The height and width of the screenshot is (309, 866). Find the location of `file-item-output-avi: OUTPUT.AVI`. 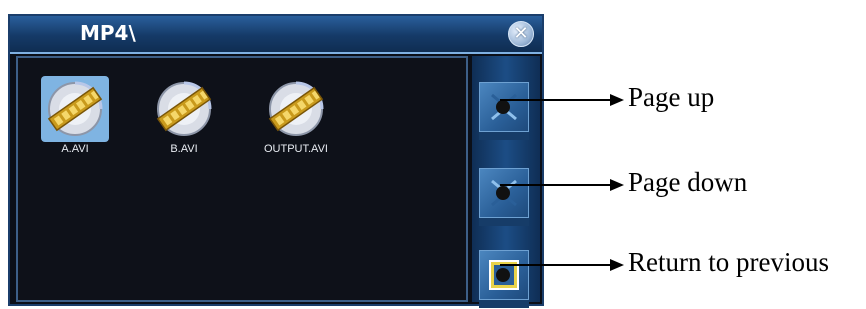

file-item-output-avi: OUTPUT.AVI is located at coordinates (296, 124).